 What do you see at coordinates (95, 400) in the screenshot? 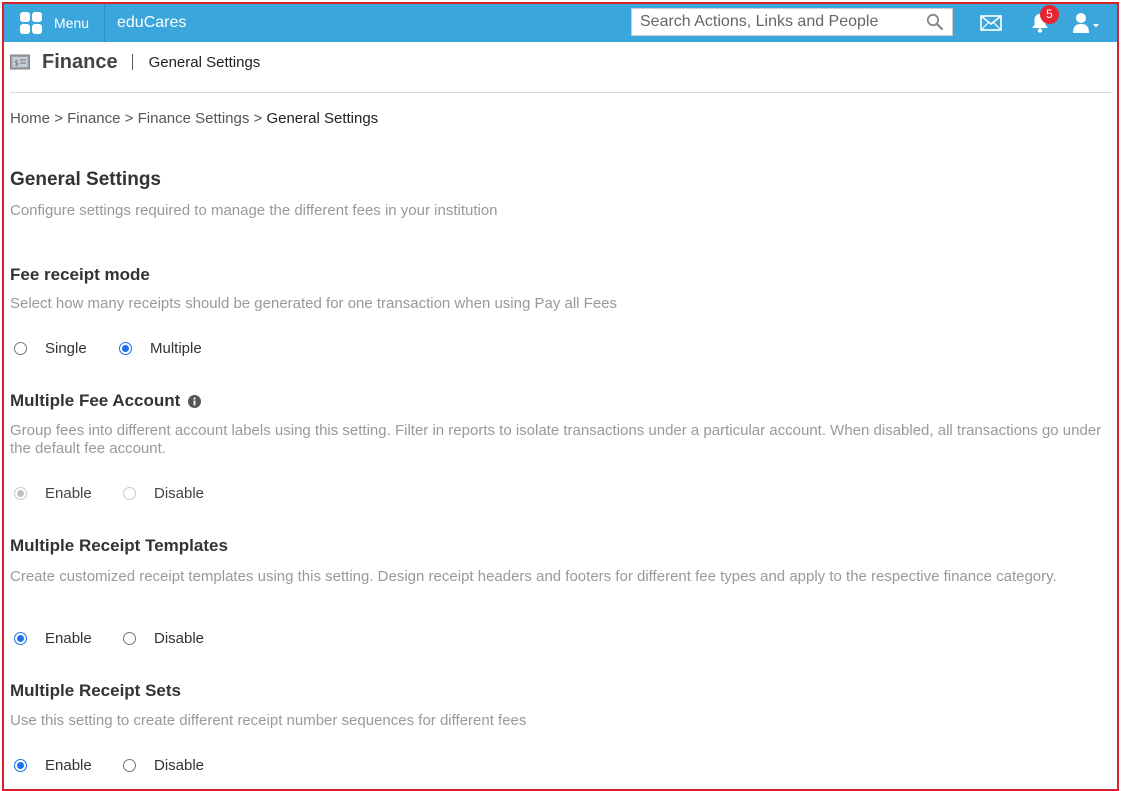
I see `setting-title-text: Multiple Fee Account` at bounding box center [95, 400].